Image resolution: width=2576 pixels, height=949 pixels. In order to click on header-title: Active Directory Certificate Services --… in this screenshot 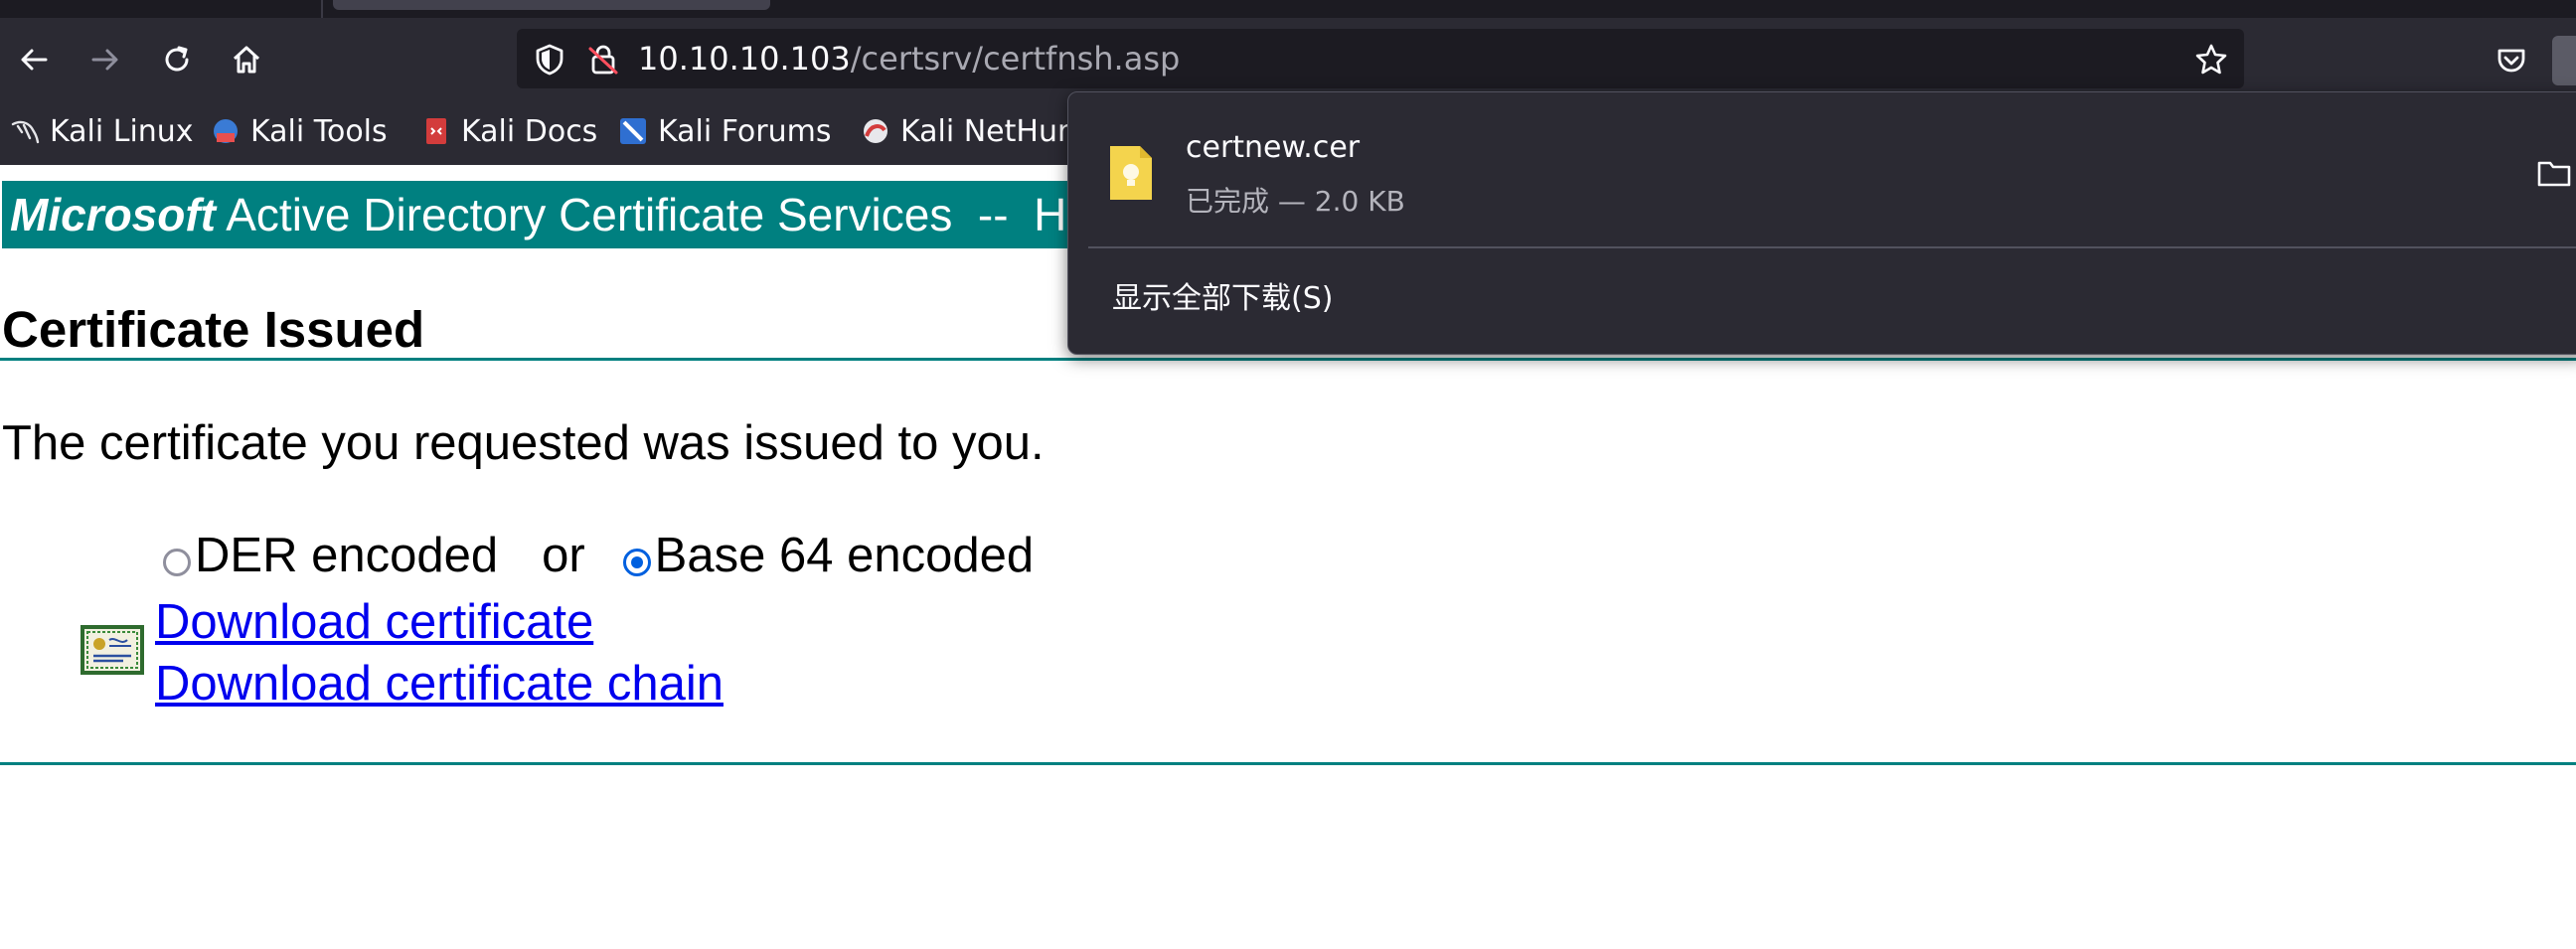, I will do `click(641, 214)`.